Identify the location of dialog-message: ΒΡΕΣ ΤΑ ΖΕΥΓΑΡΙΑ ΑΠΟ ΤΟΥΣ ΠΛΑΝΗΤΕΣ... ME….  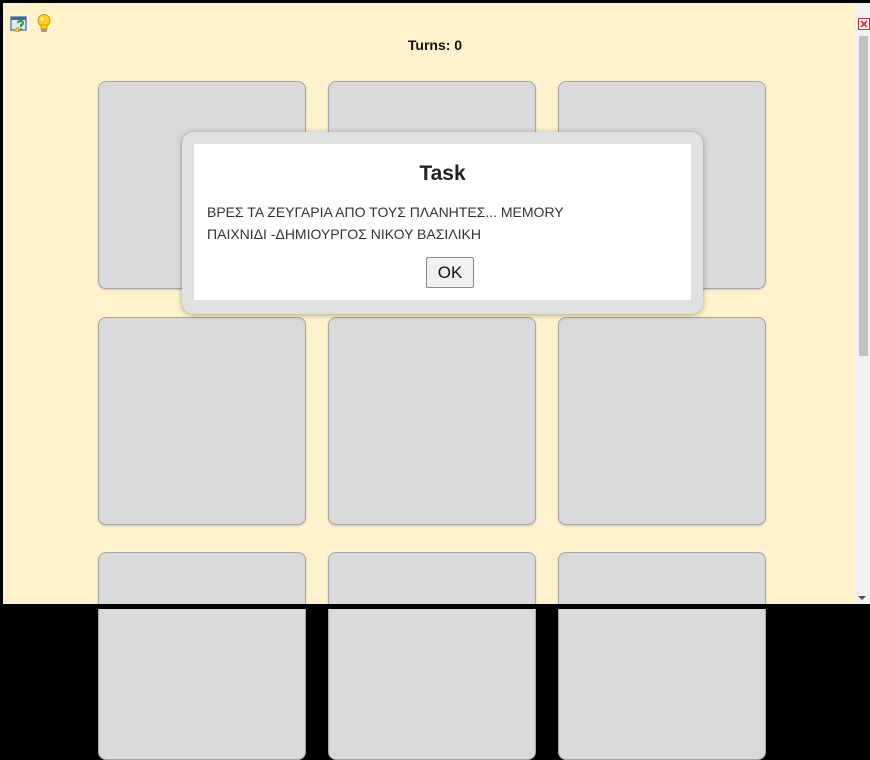
(442, 223).